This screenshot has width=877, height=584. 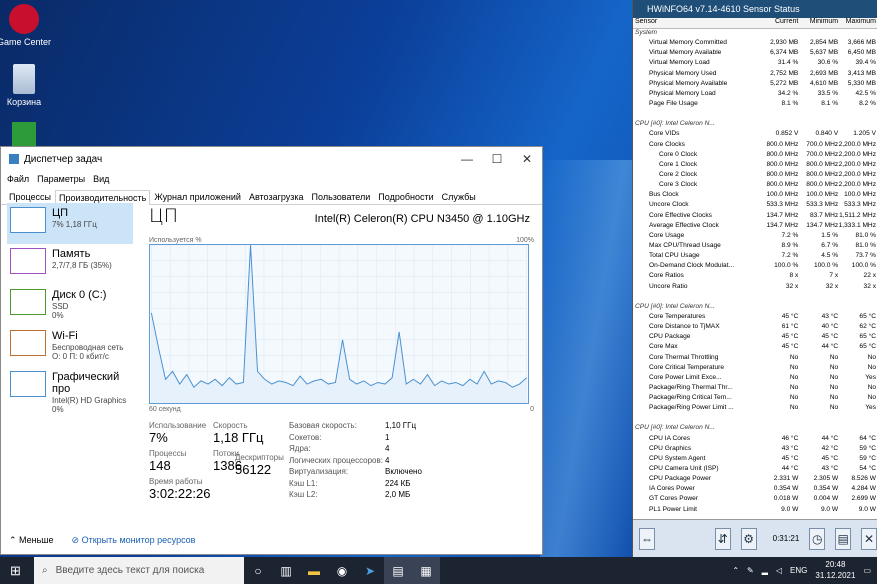 What do you see at coordinates (867, 570) in the screenshot?
I see `notifications-icon: ▭` at bounding box center [867, 570].